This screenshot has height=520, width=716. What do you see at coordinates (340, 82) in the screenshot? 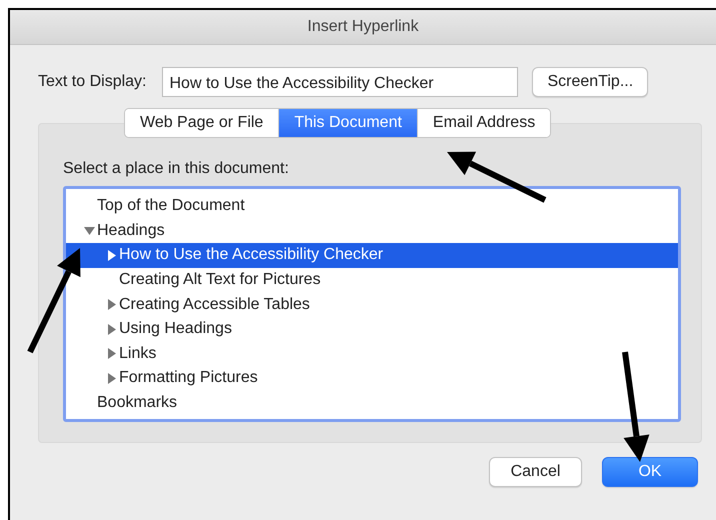
I see `text-to-display-field: How to Use the Accessibility Checker` at bounding box center [340, 82].